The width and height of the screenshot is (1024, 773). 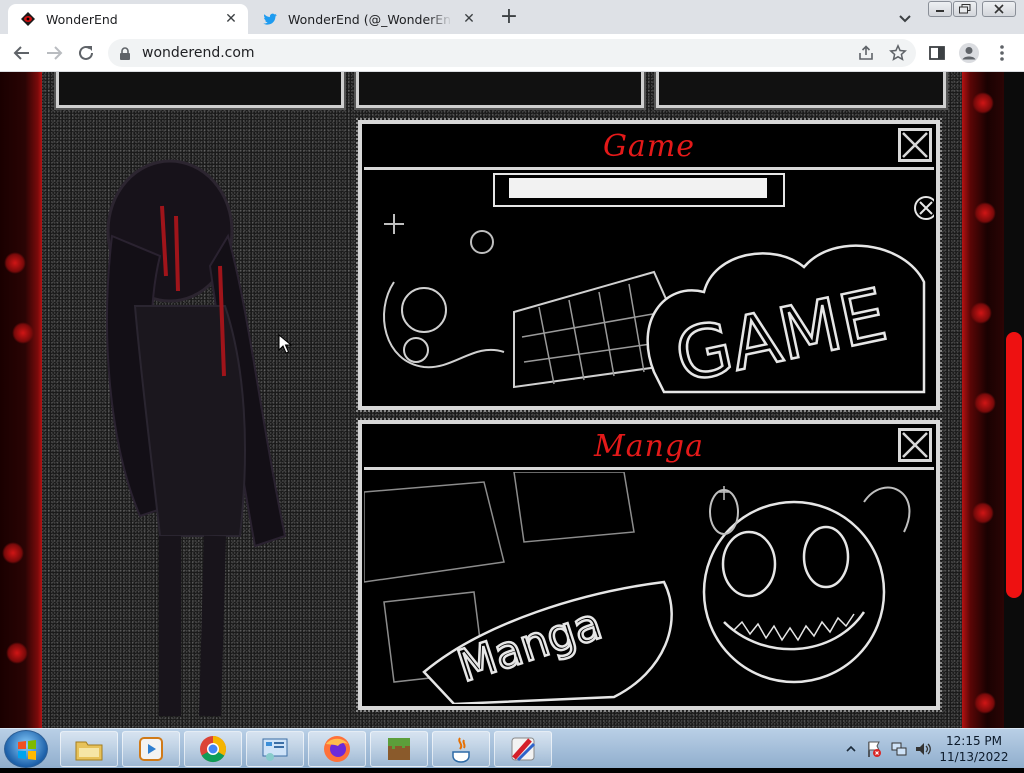 I want to click on mouse-cursor-icon, so click(x=285, y=344).